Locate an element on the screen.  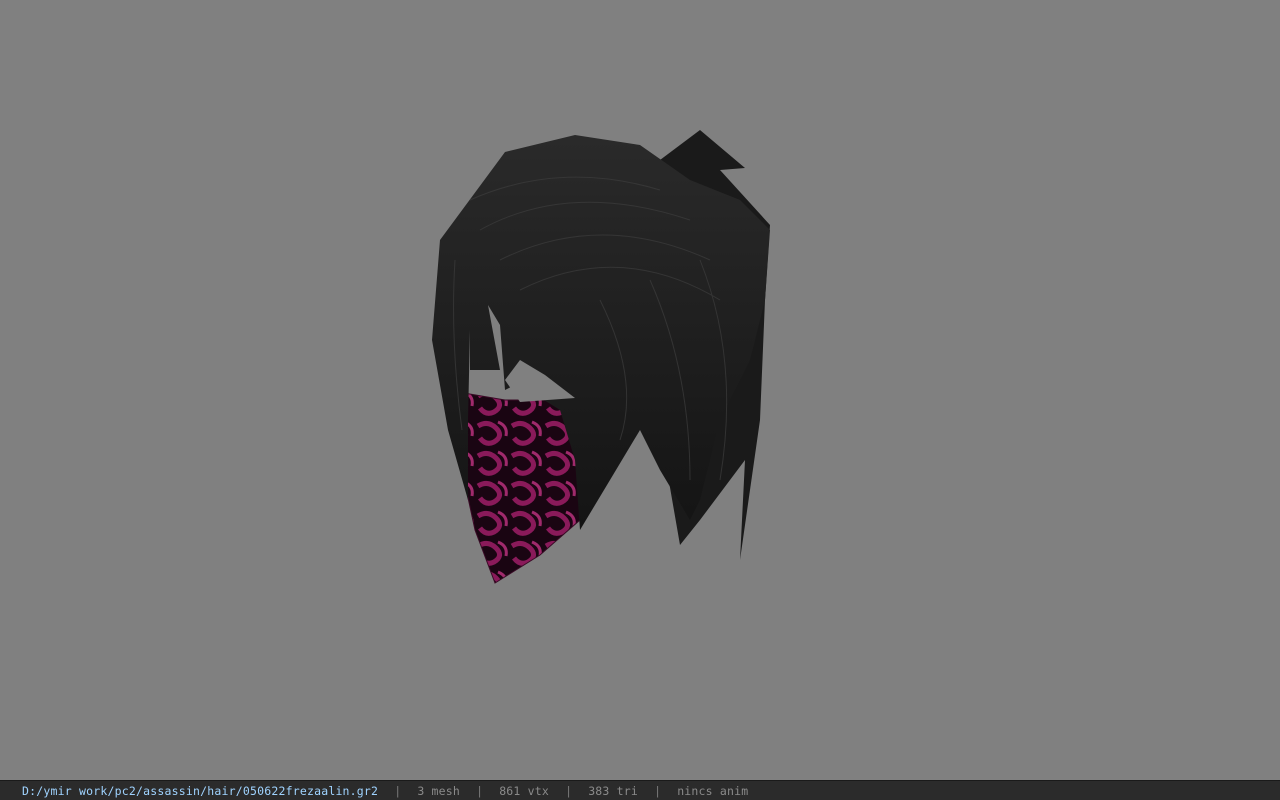
mask-shape is located at coordinates (519, 487).